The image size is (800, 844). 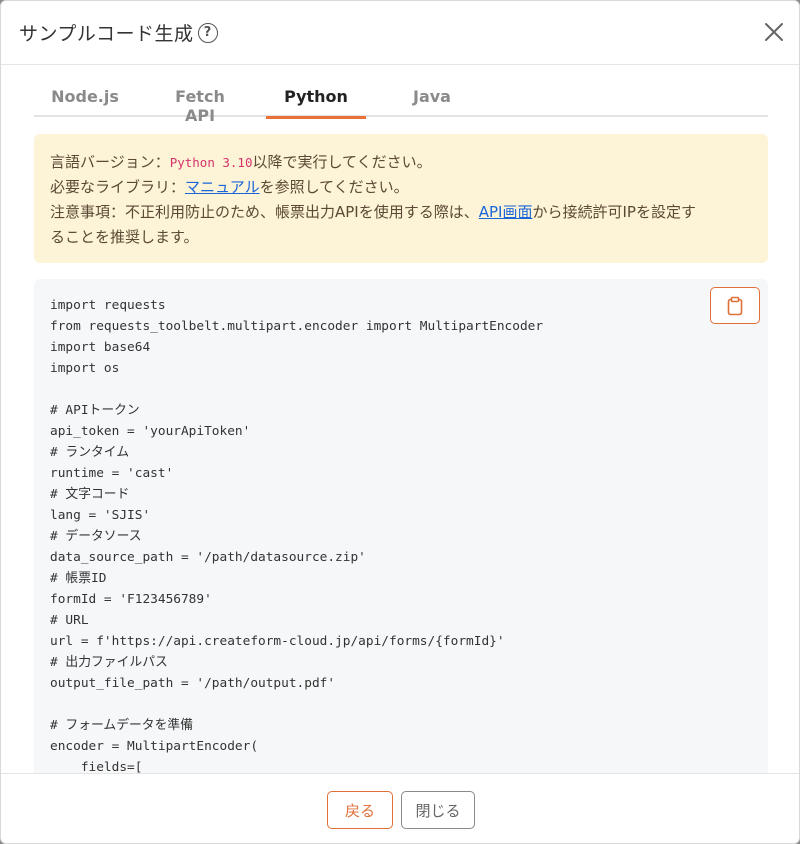 What do you see at coordinates (106, 34) in the screenshot?
I see `modal-title: サンプルコード生成` at bounding box center [106, 34].